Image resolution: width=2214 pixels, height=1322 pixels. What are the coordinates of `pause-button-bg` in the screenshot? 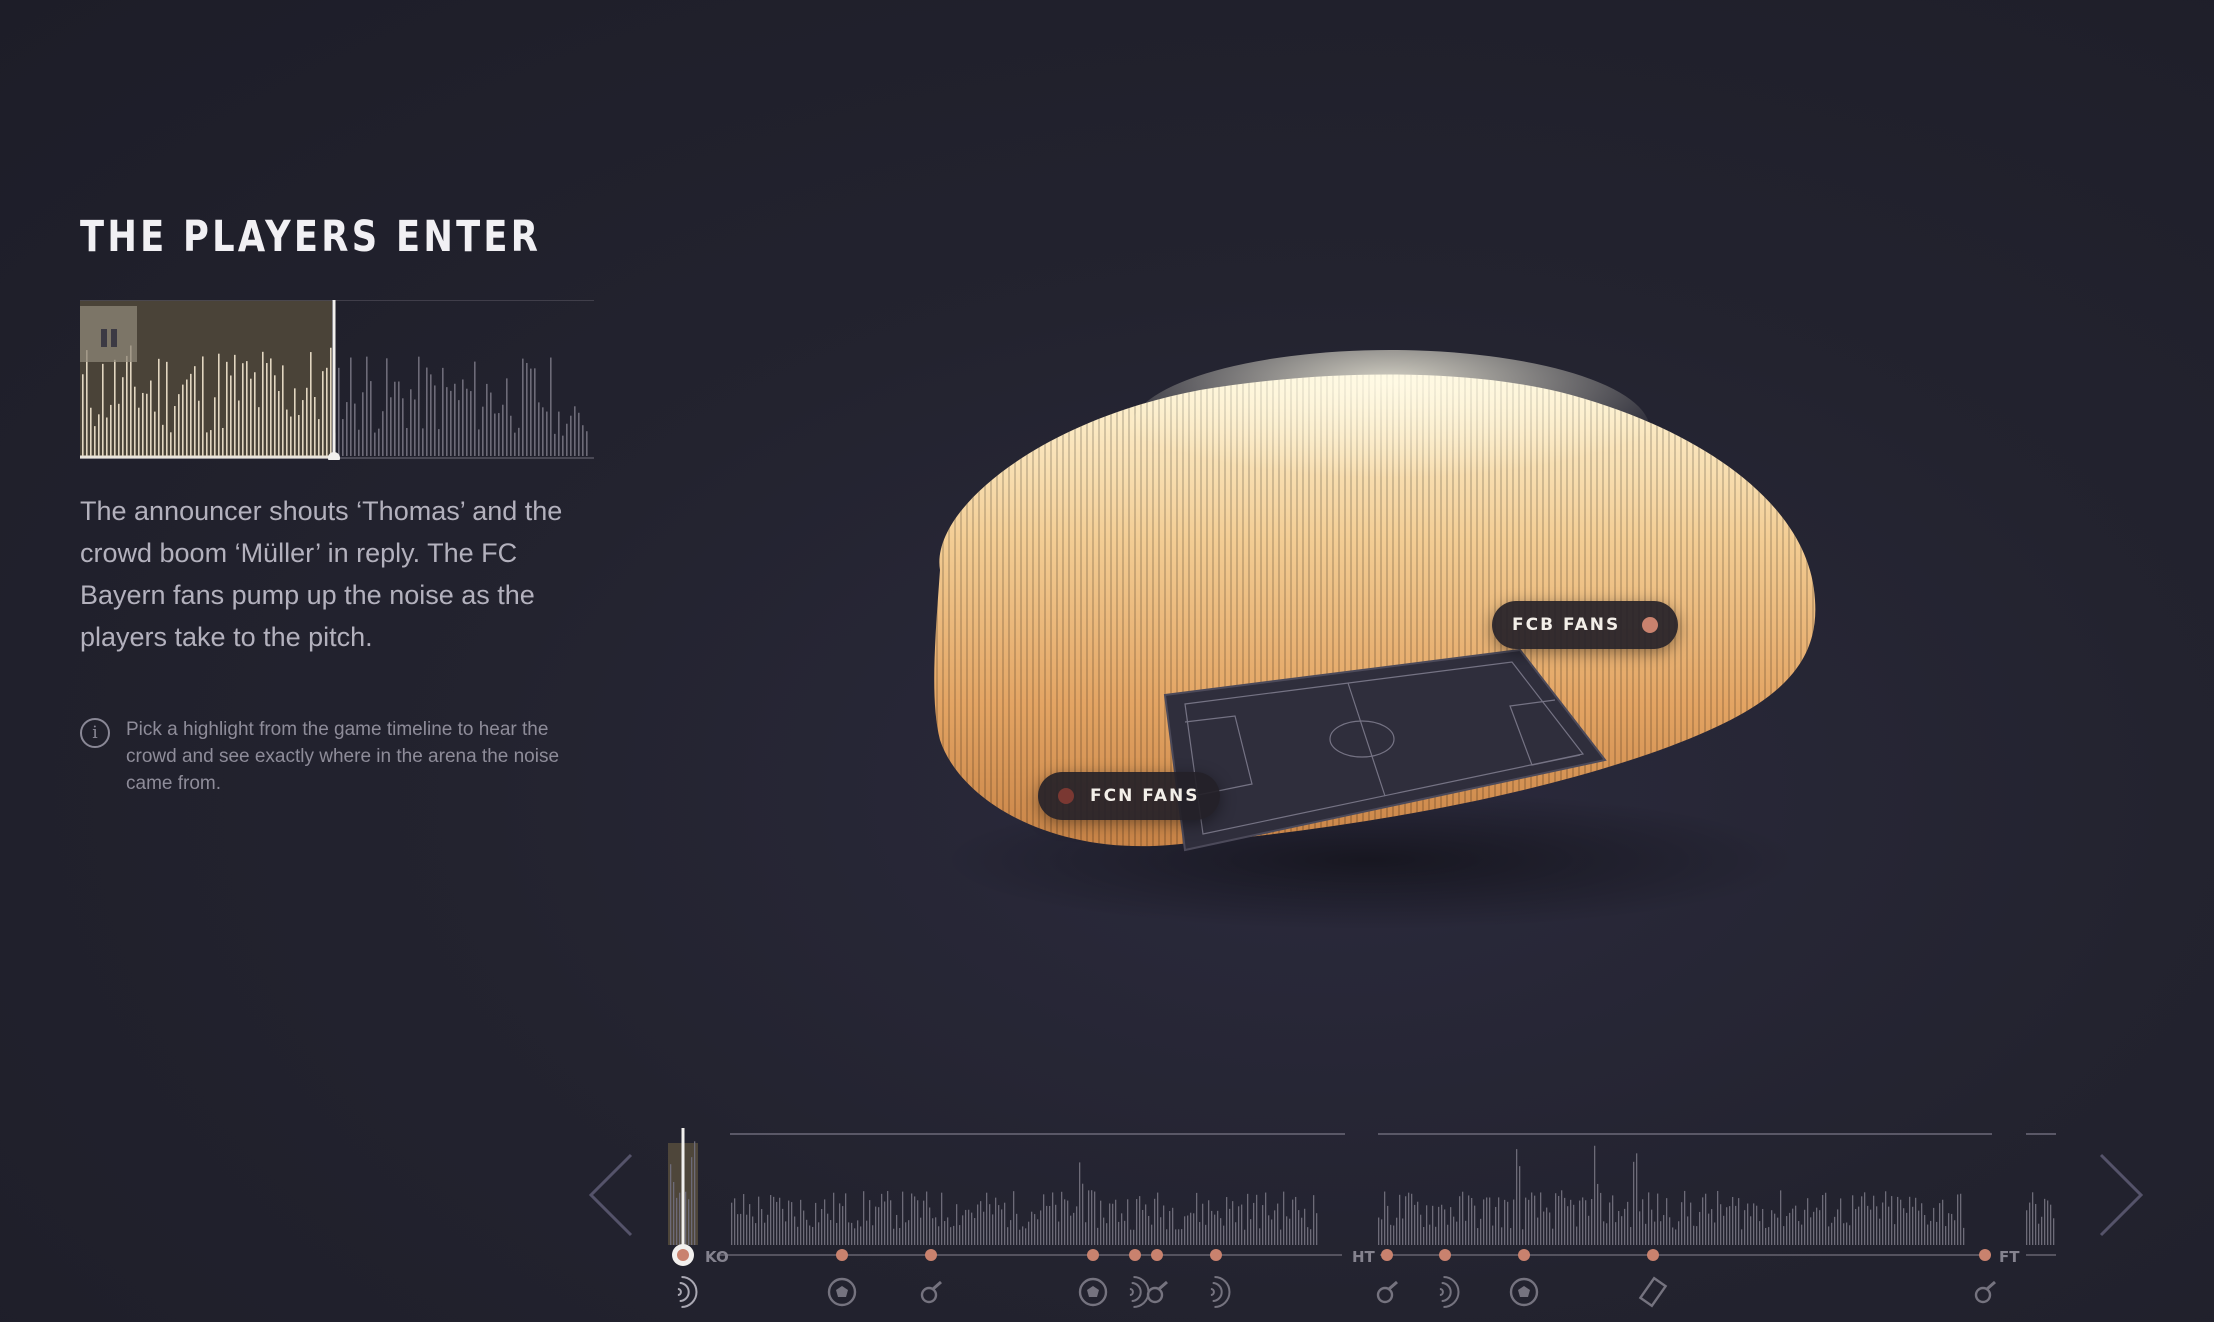 It's located at (108, 334).